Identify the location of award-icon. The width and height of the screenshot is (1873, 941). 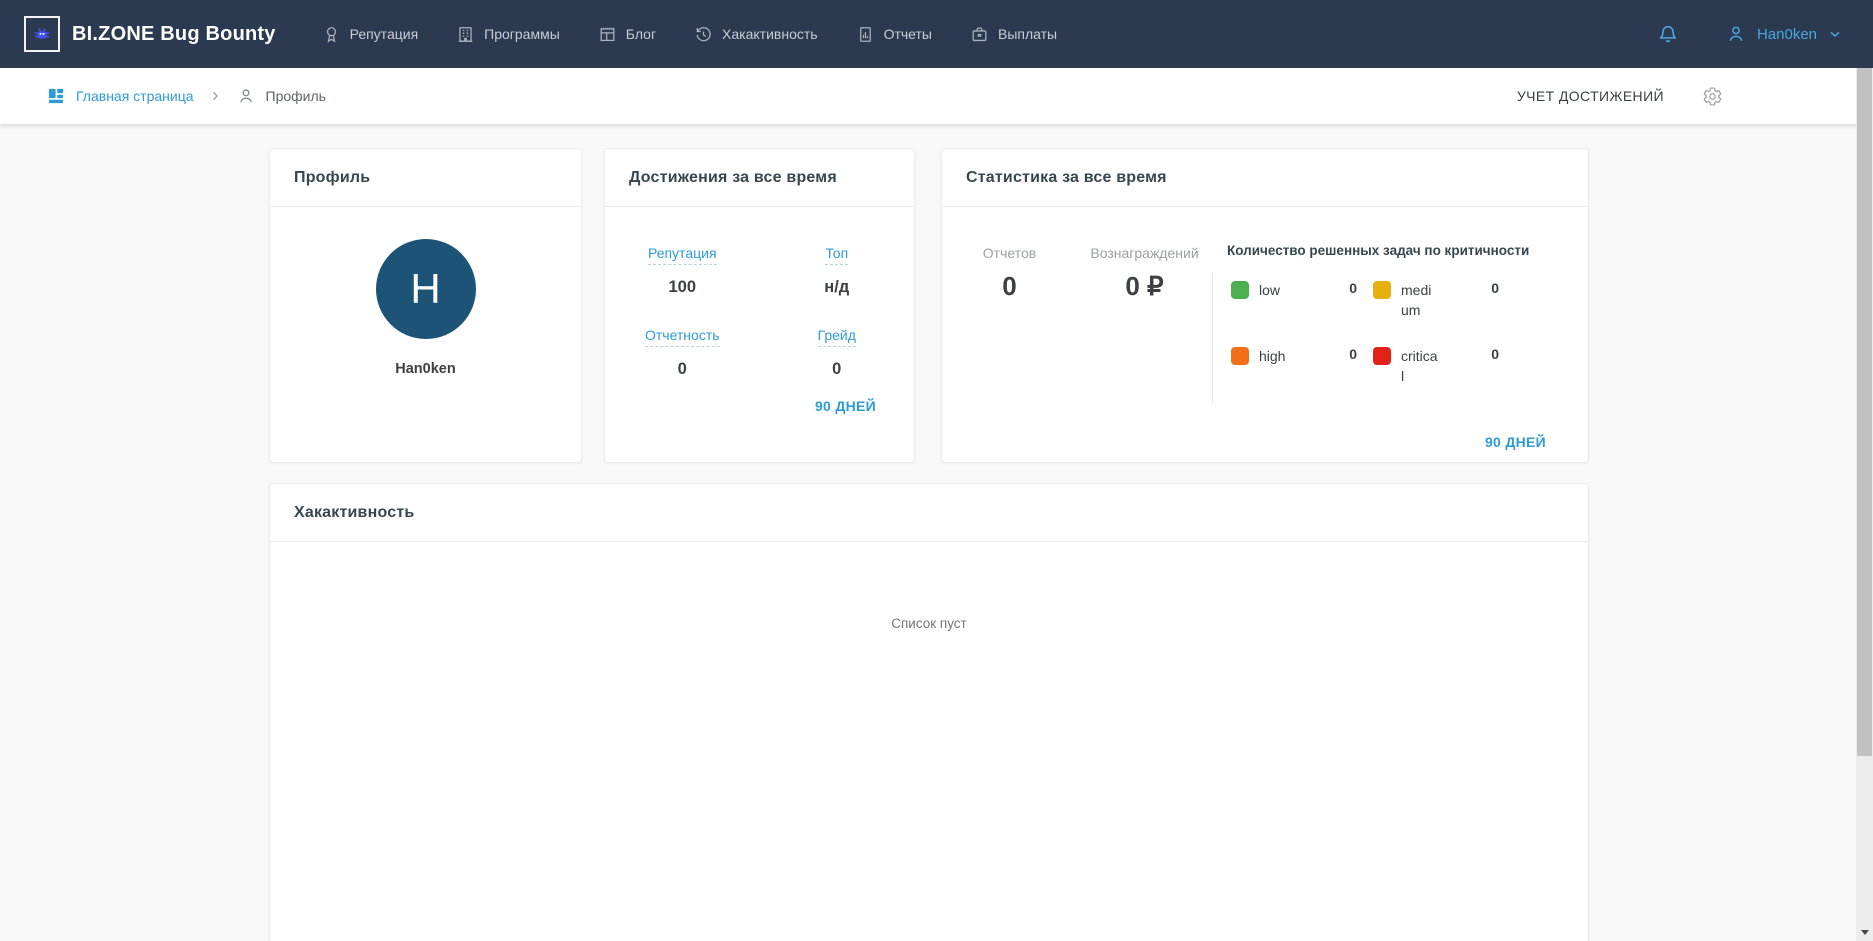
(331, 34).